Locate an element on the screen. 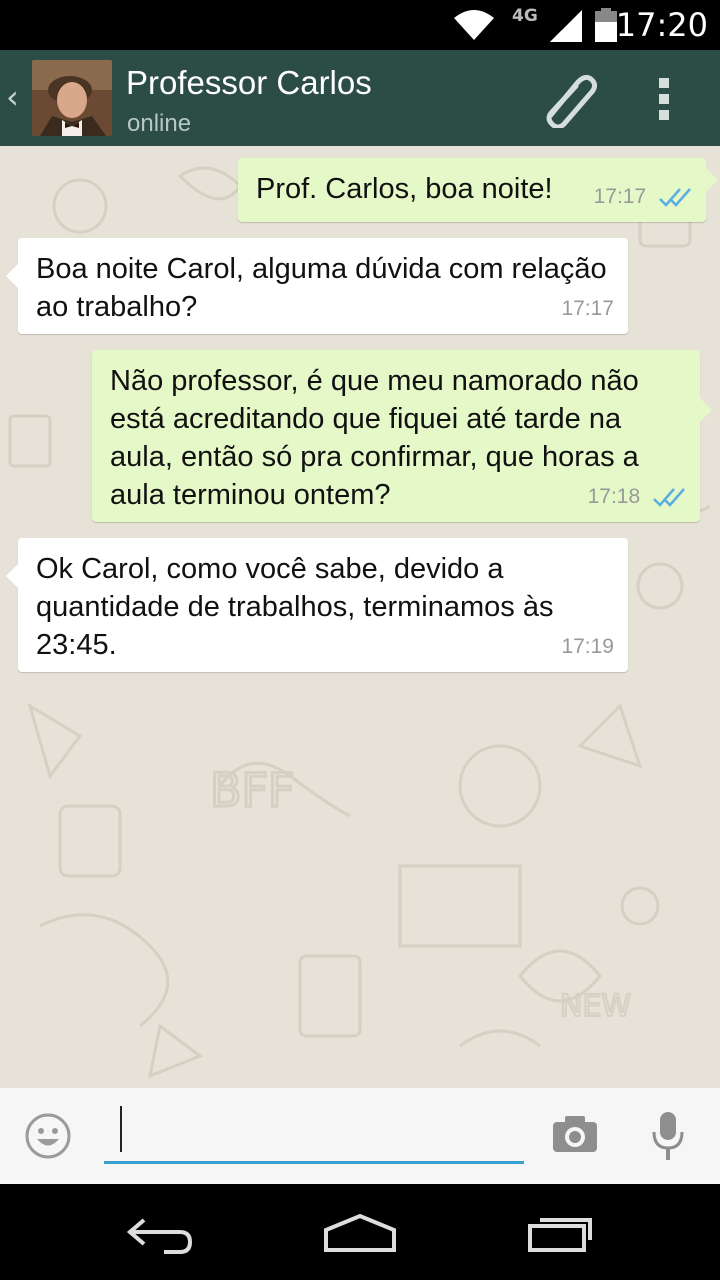 The image size is (720, 1280). message-bubble: Prof. Carlos, boa noite! 17:17 is located at coordinates (478, 190).